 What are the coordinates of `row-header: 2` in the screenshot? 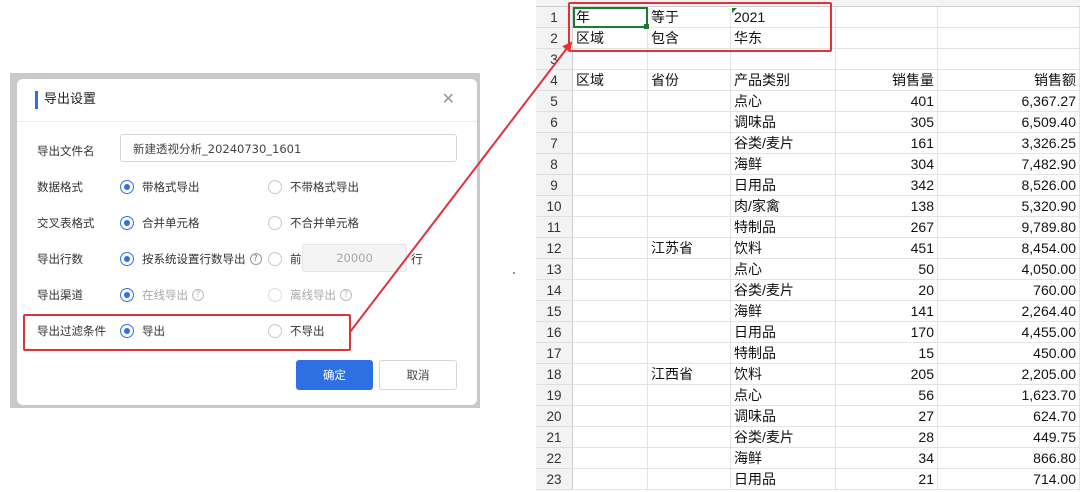 It's located at (554, 38).